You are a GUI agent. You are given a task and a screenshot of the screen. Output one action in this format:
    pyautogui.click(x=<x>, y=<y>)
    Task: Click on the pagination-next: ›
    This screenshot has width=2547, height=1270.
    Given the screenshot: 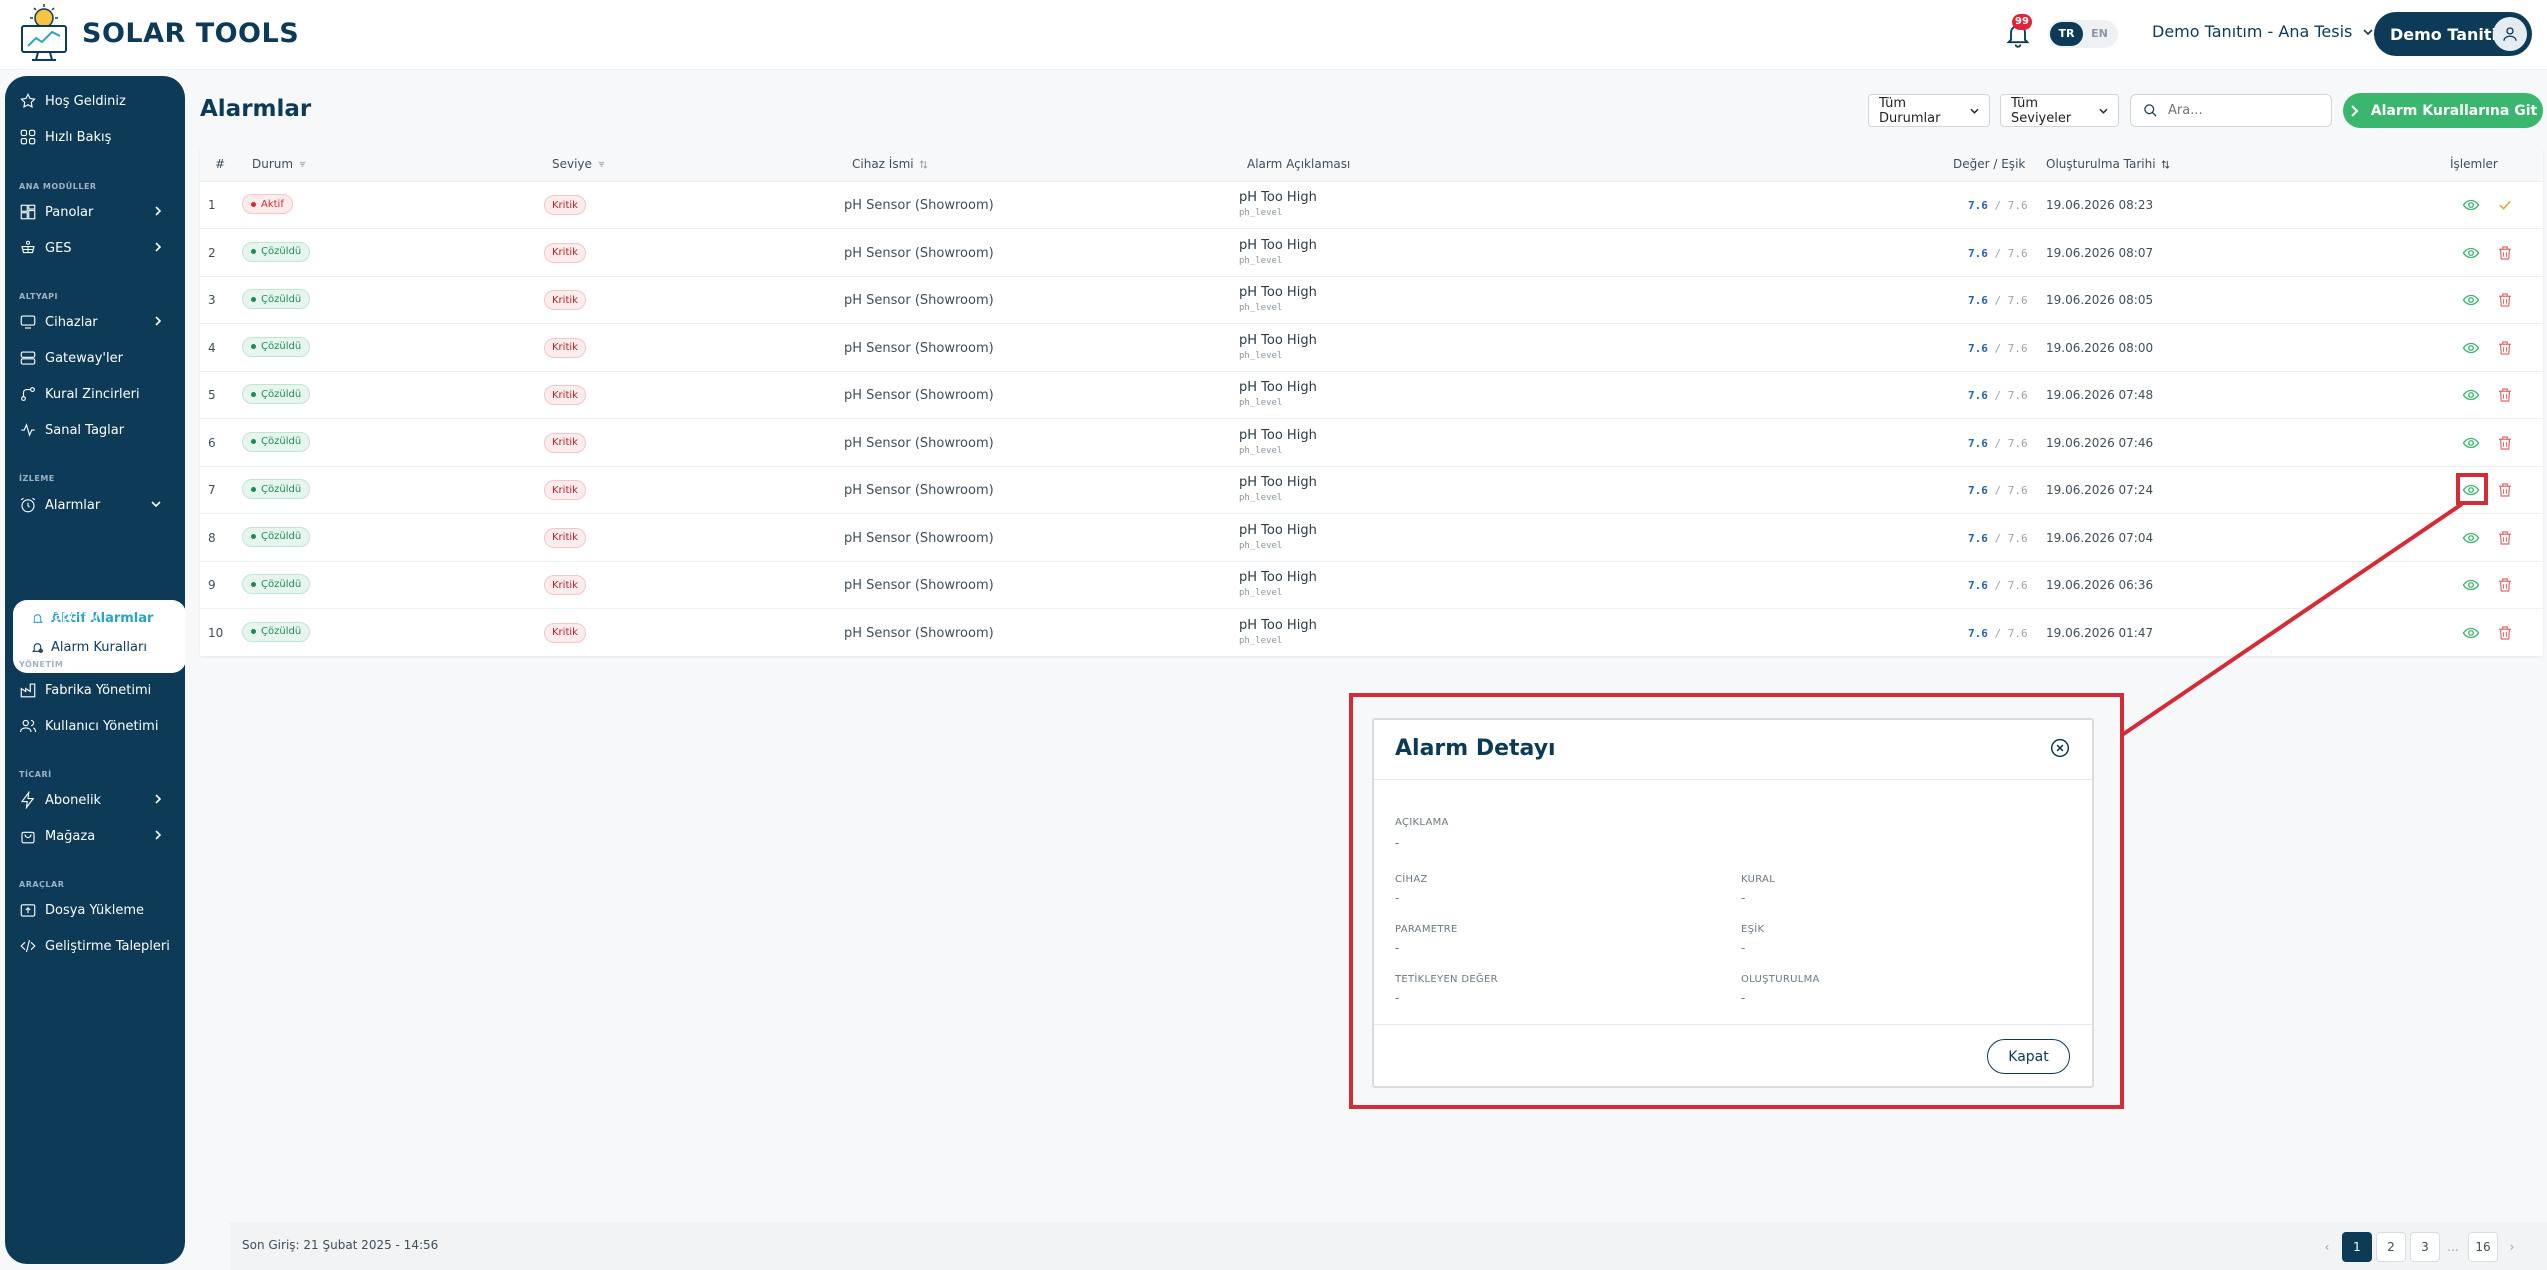 What is the action you would take?
    pyautogui.click(x=2512, y=1247)
    